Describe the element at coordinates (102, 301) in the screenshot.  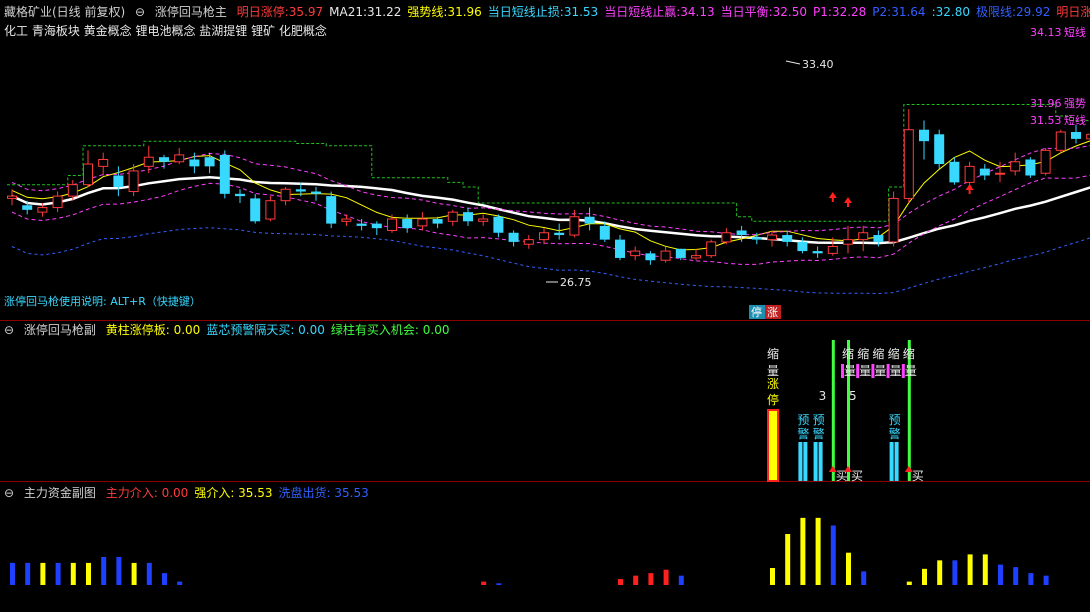
I see `usage-note: 涨停回马枪使用说明: ALT+R（快捷键）` at that location.